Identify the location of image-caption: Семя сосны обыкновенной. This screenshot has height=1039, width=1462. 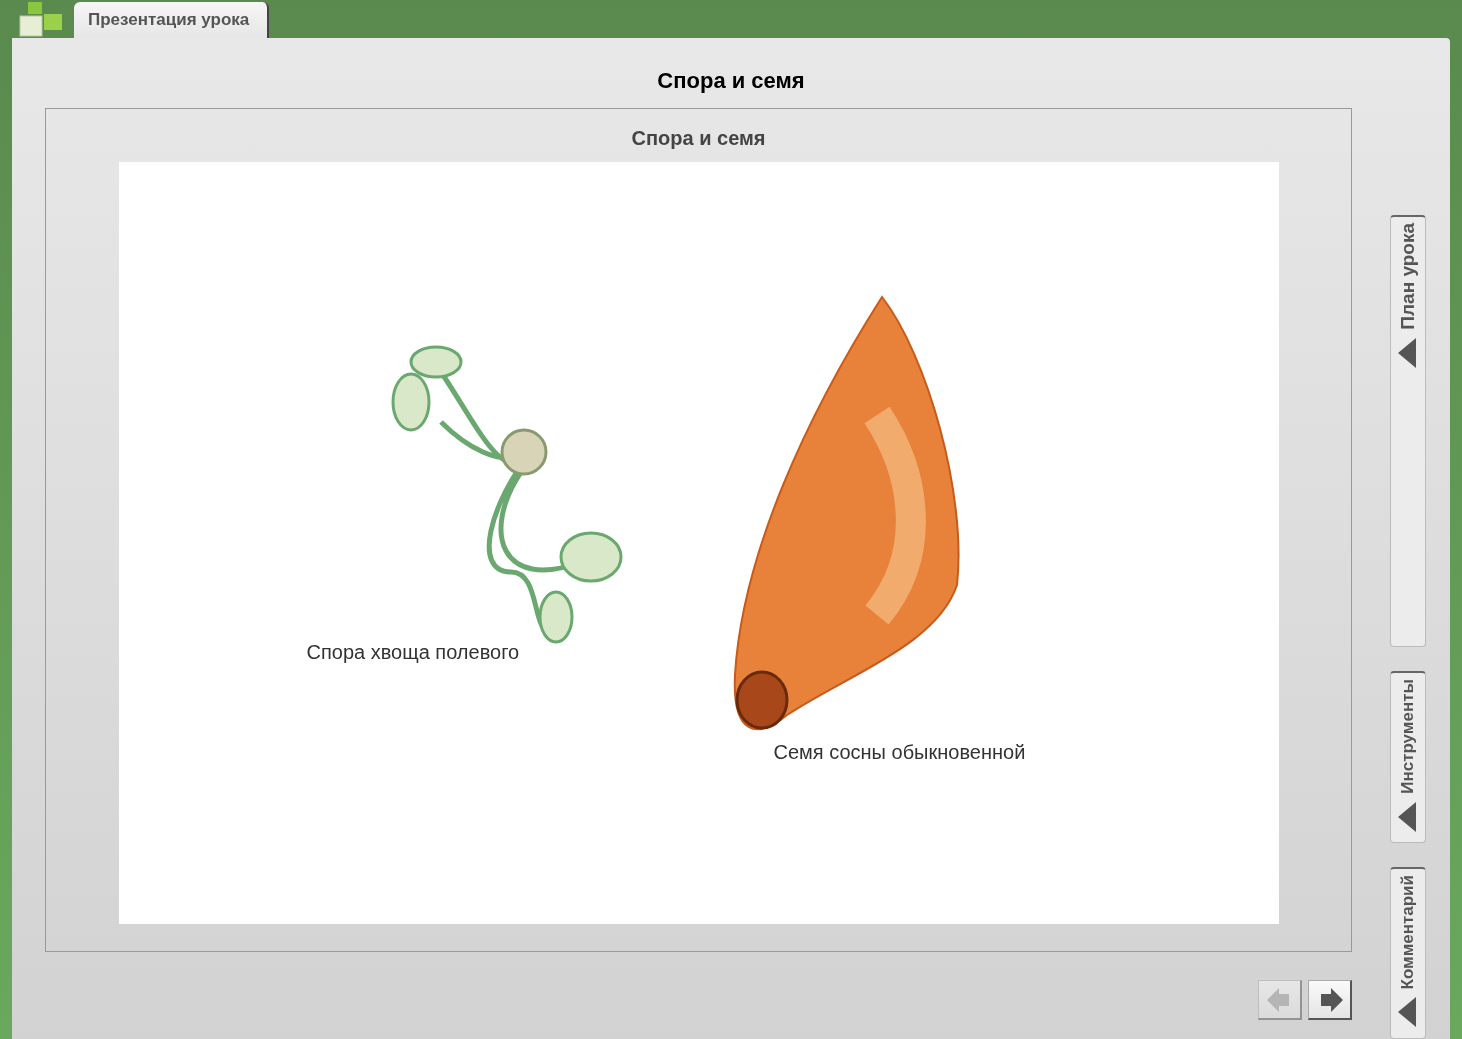
(899, 752).